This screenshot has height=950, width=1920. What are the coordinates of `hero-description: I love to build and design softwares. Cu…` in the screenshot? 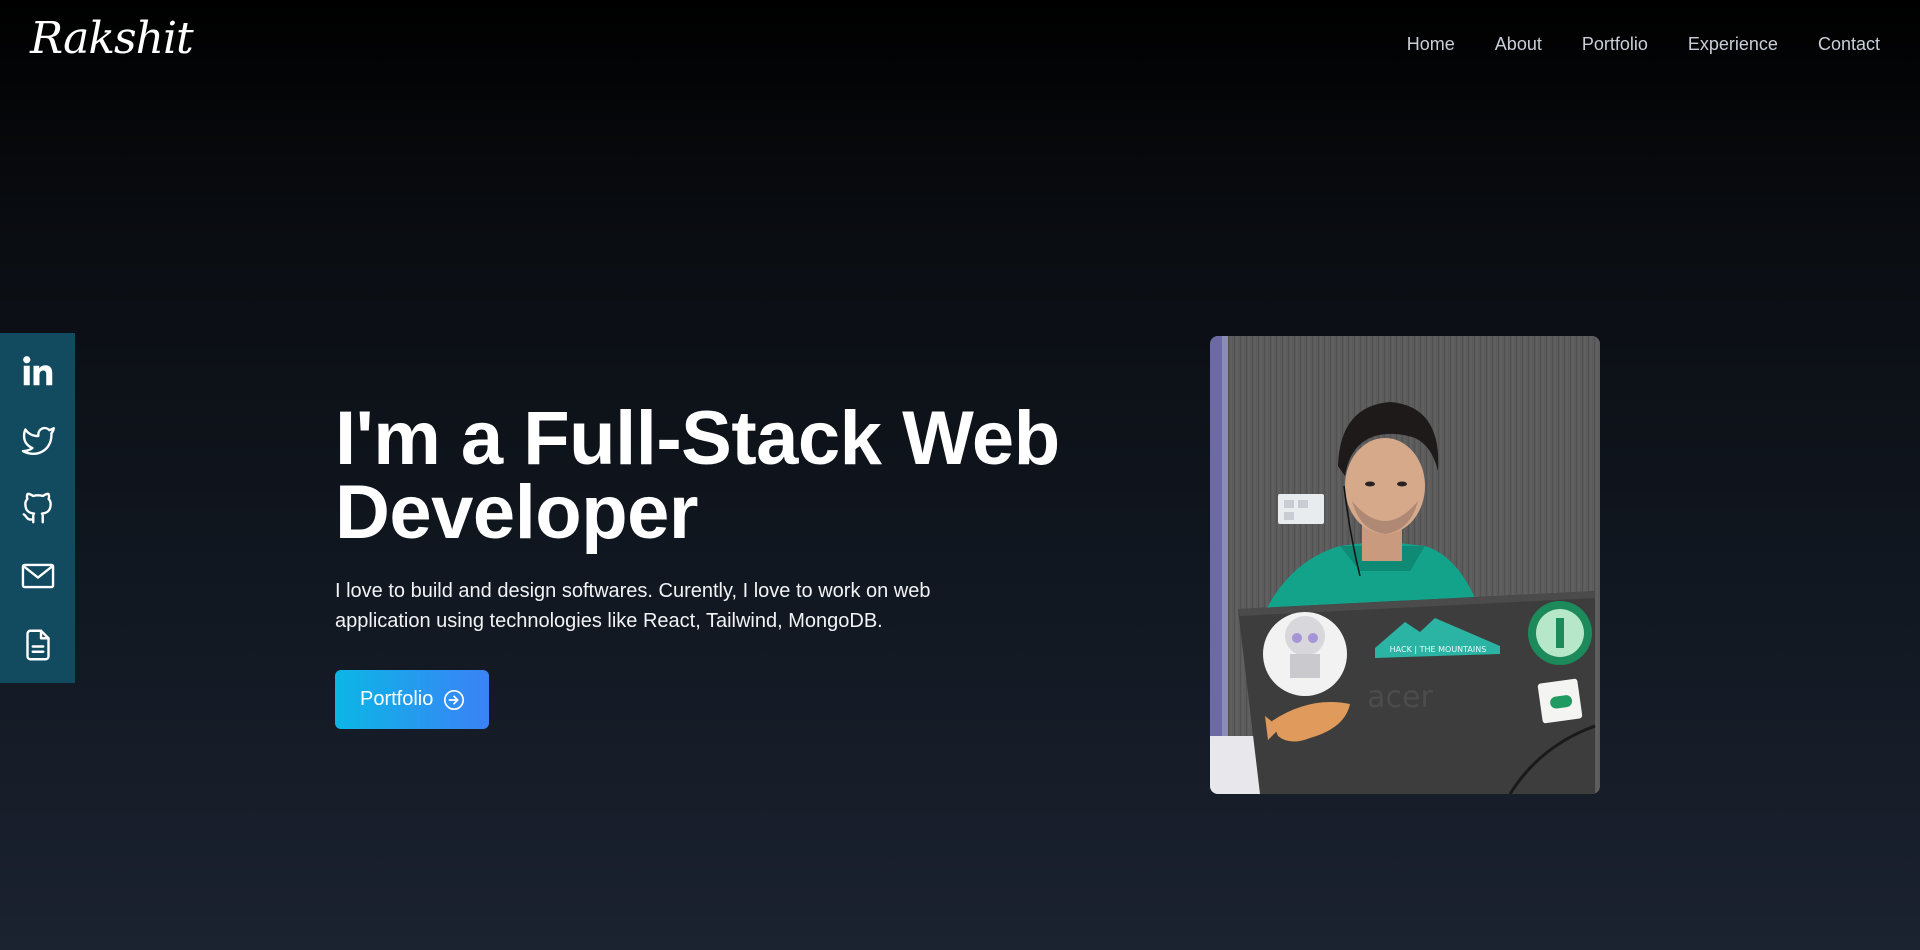 It's located at (633, 606).